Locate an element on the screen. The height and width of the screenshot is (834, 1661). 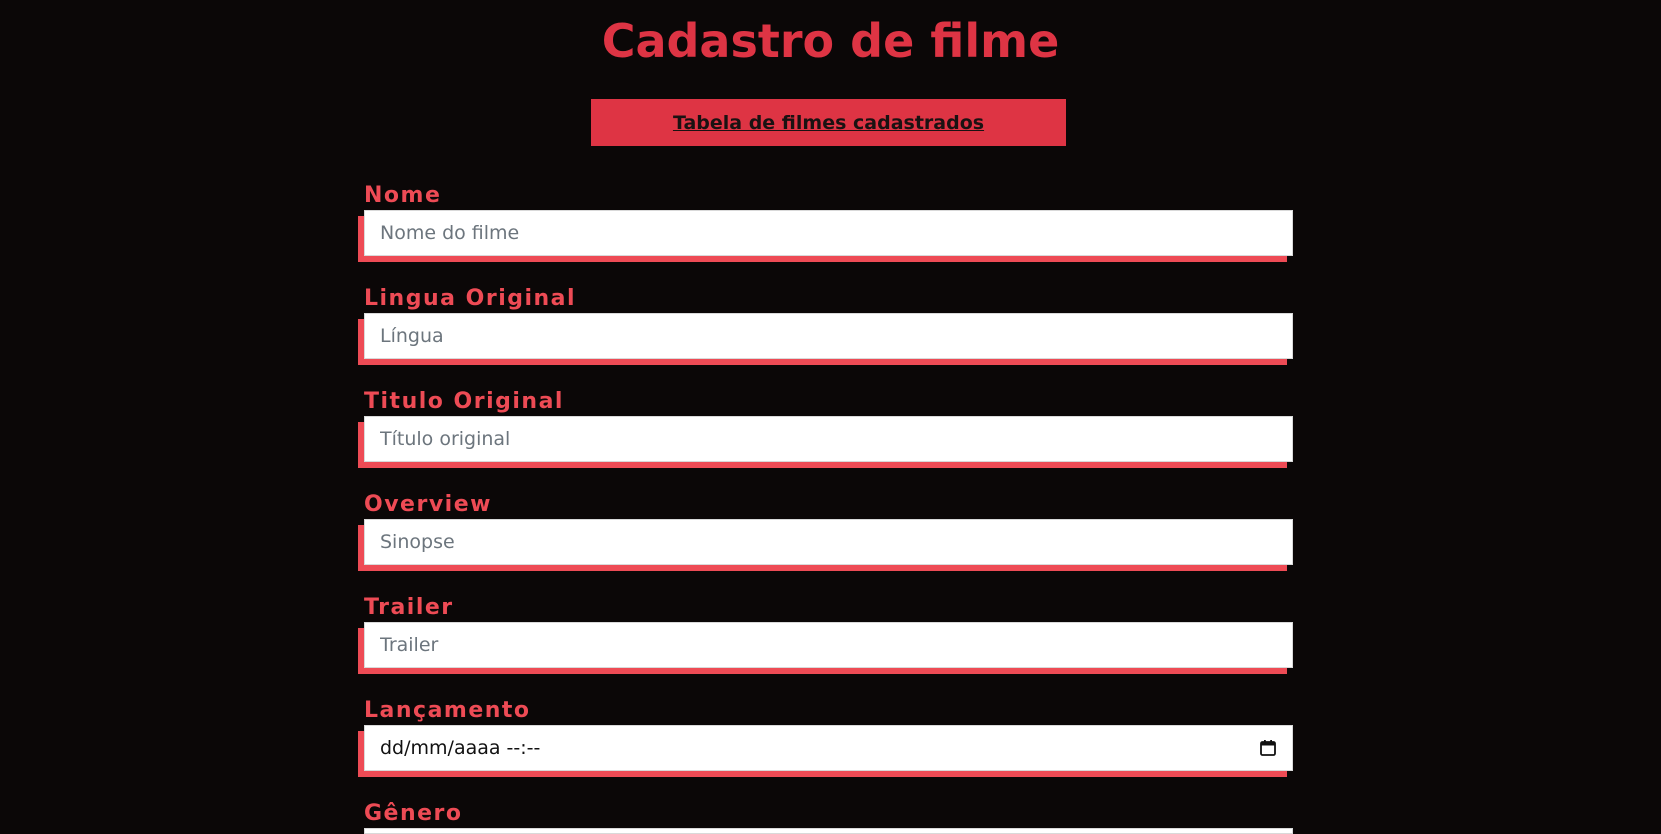
genero-input is located at coordinates (828, 831).